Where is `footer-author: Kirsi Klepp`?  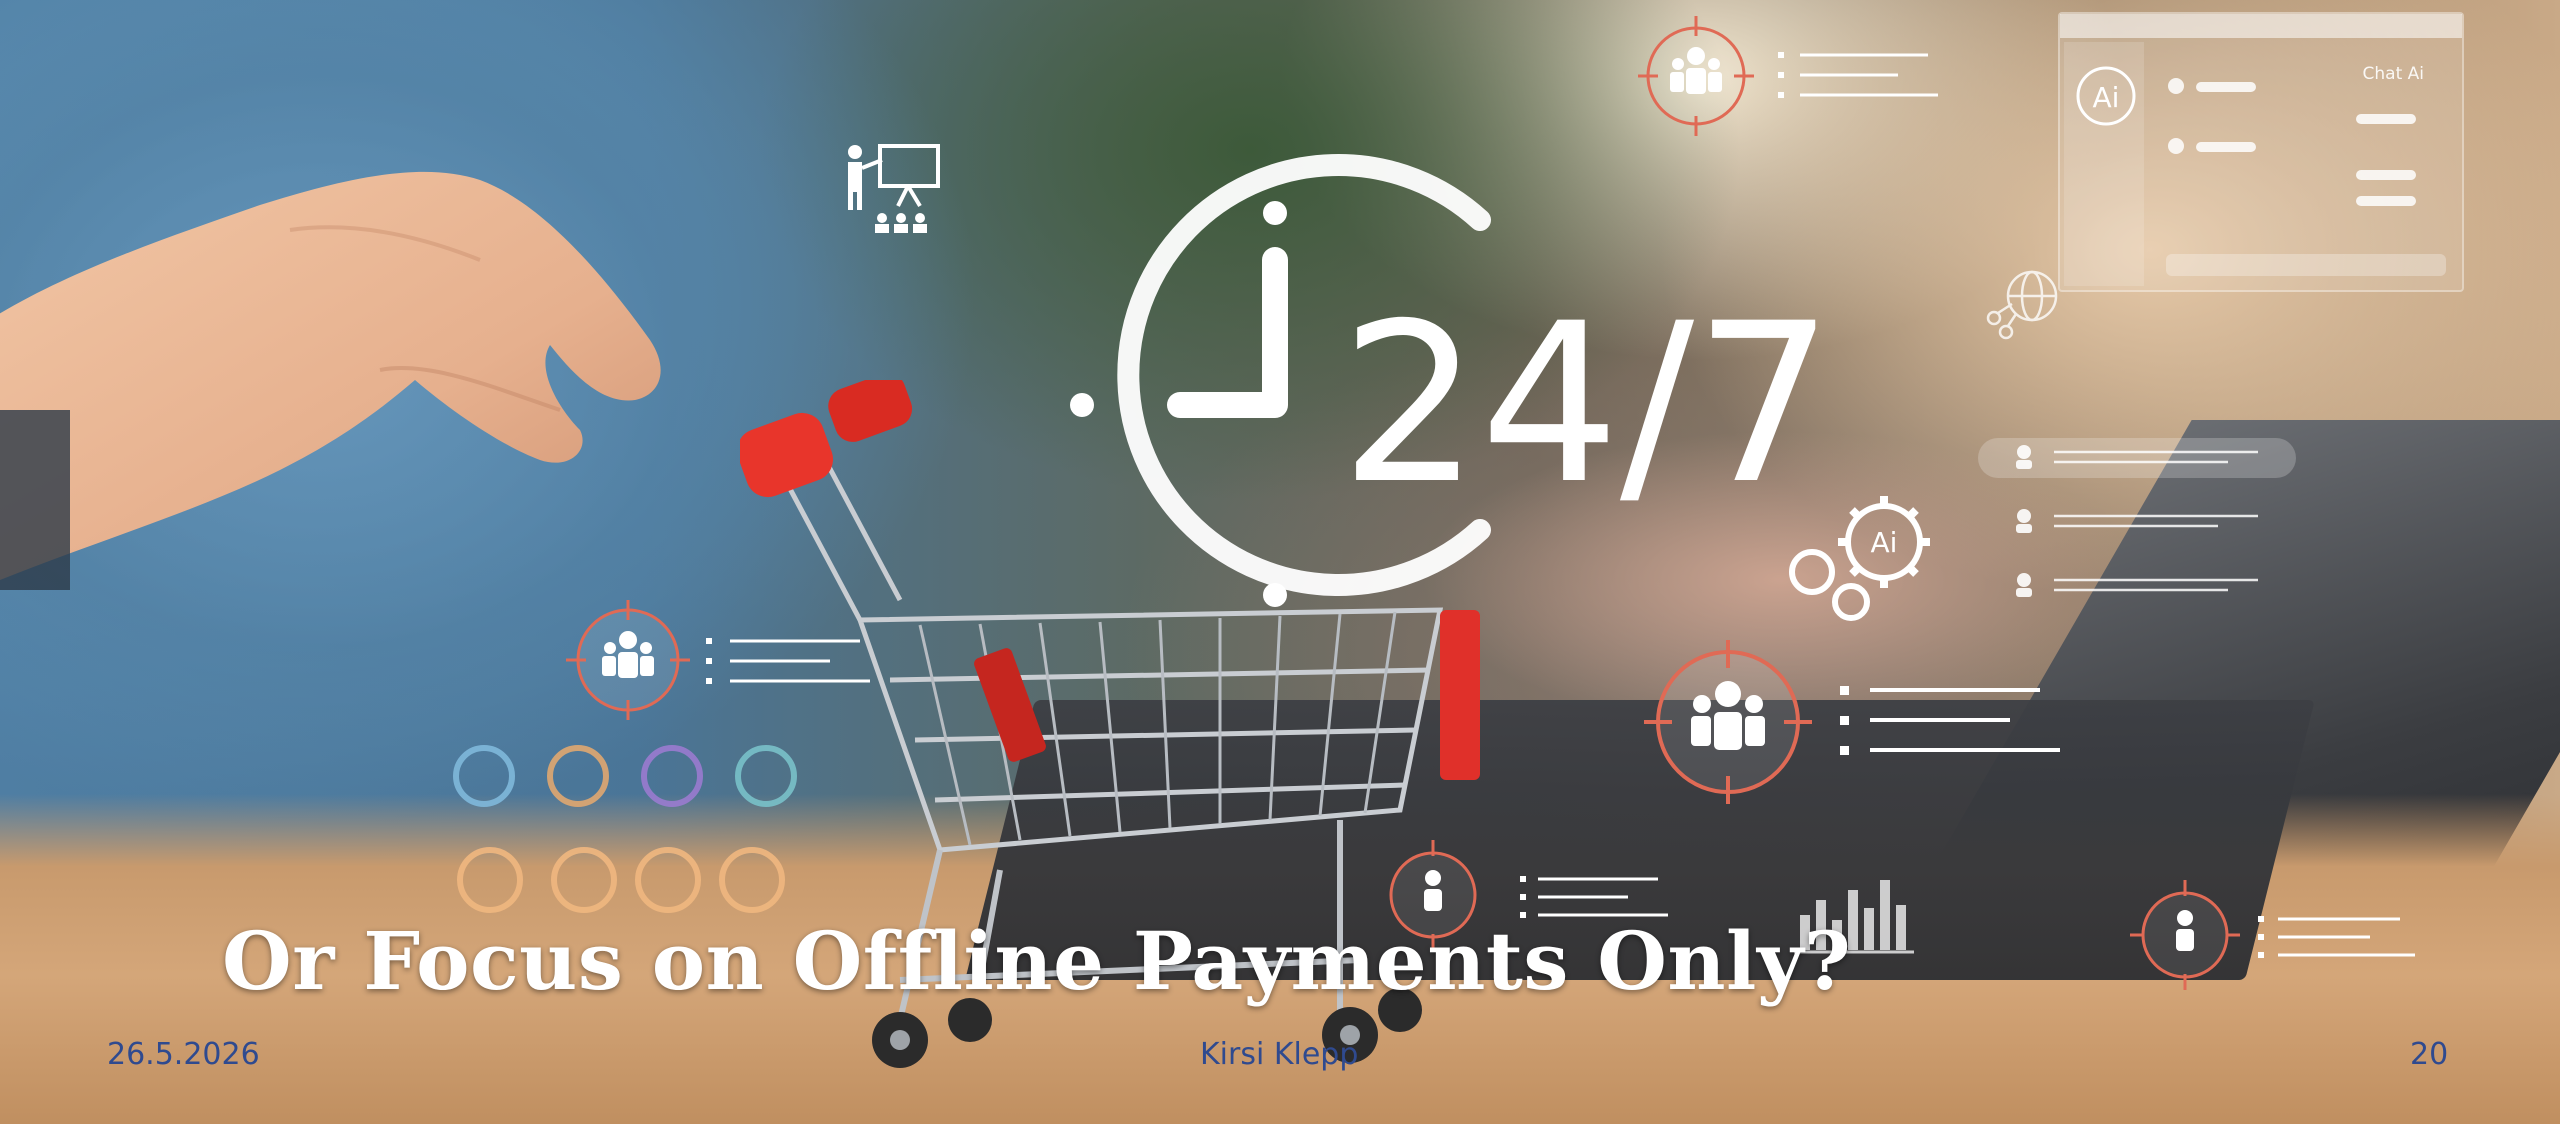 footer-author: Kirsi Klepp is located at coordinates (1279, 1054).